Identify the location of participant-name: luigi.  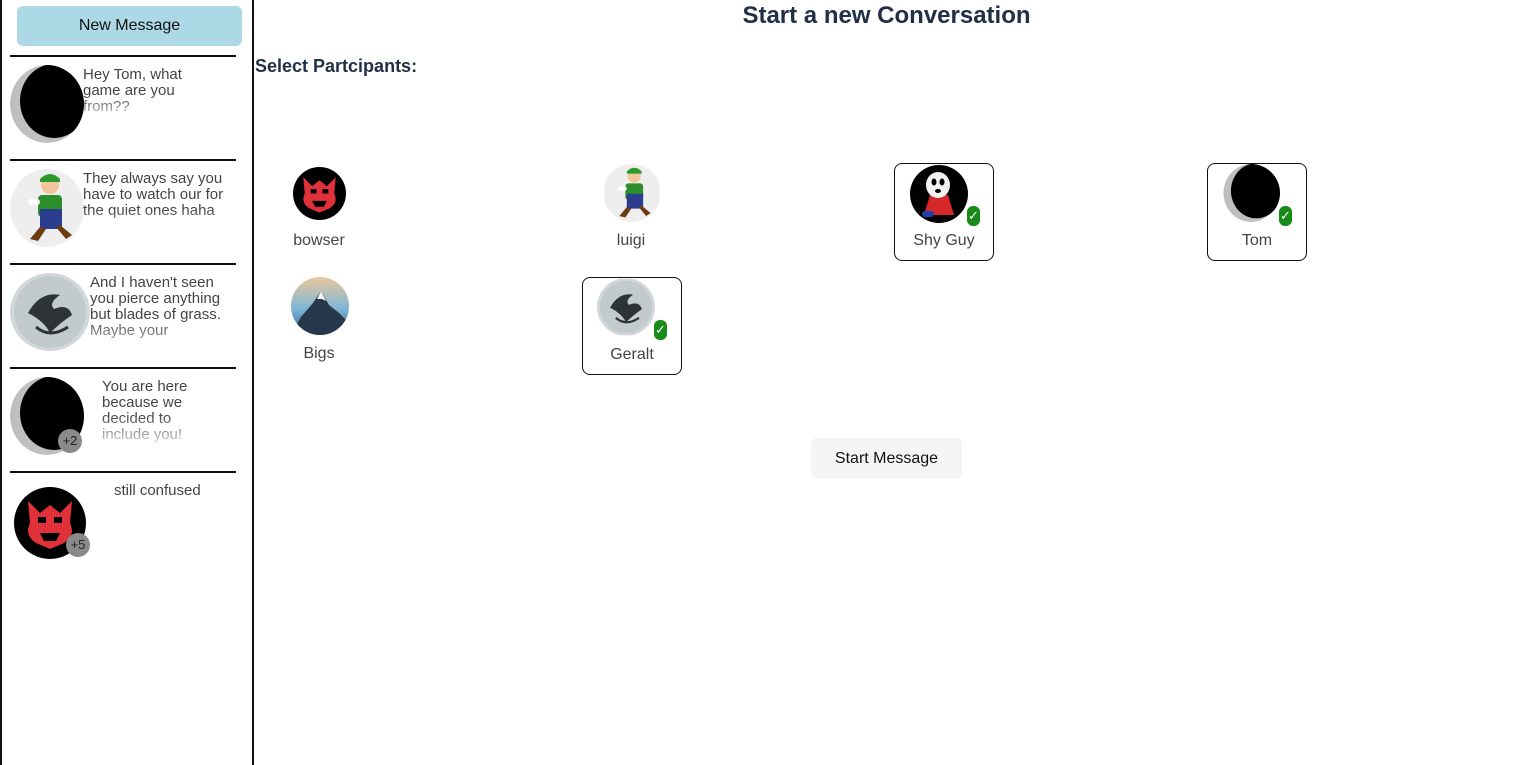
(631, 240).